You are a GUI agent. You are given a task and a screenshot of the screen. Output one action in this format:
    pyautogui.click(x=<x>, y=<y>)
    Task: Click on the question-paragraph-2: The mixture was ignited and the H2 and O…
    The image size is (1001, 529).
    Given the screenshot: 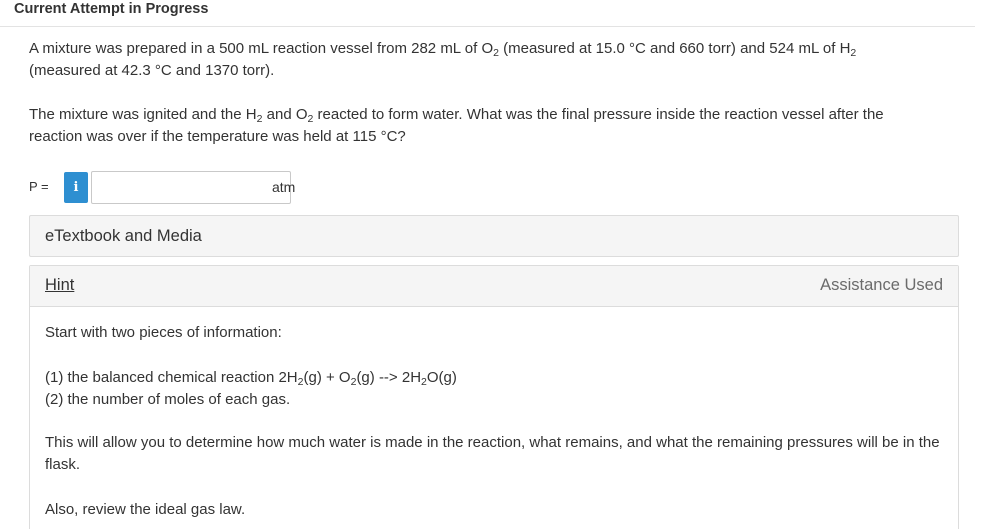 What is the action you would take?
    pyautogui.click(x=456, y=125)
    